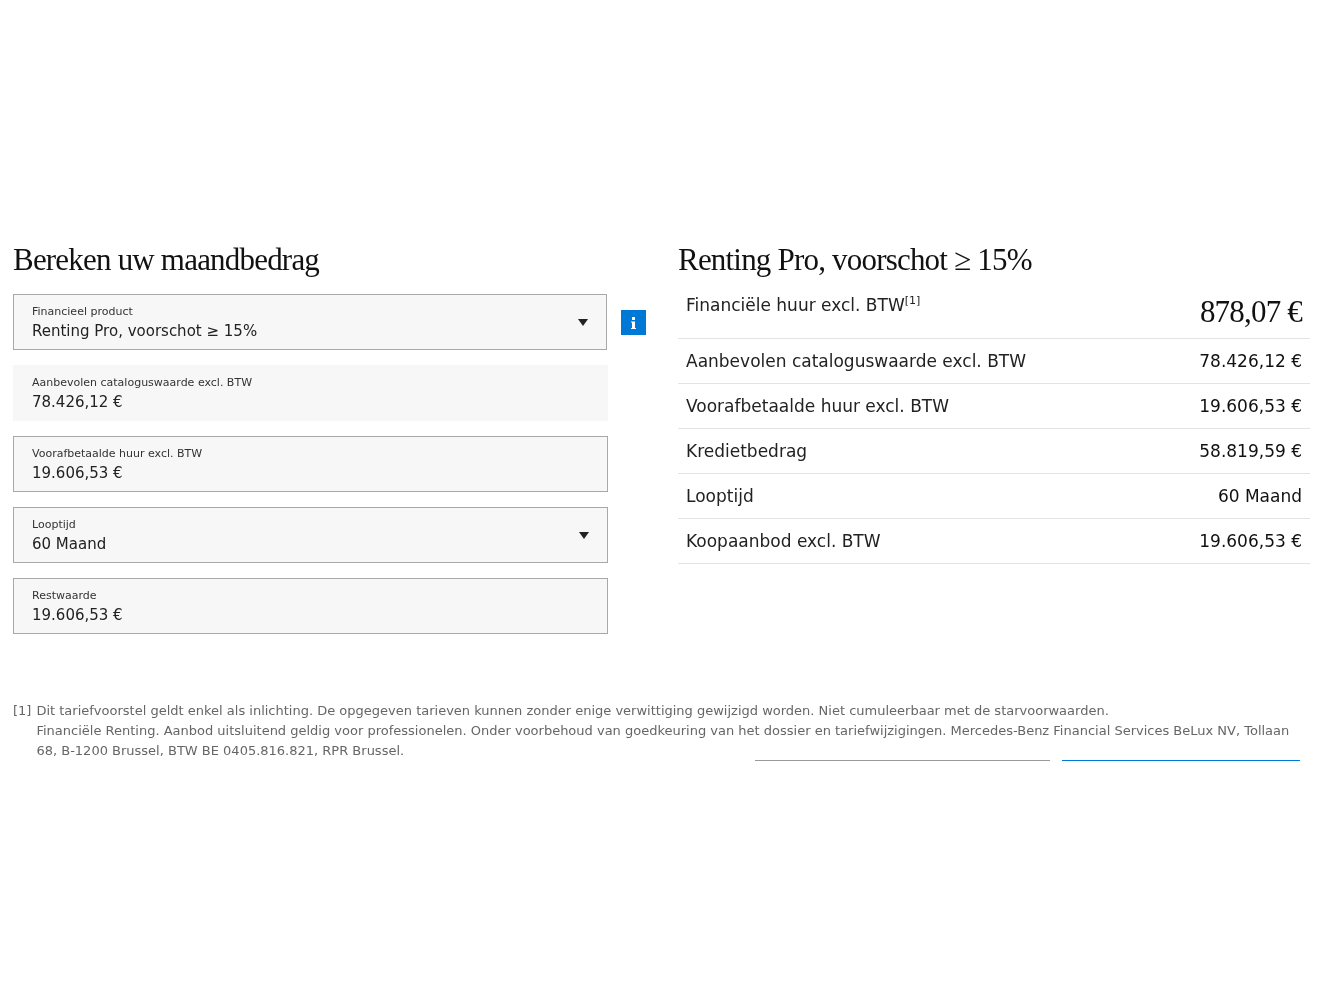 This screenshot has height=988, width=1318. I want to click on summary-value: 58.819,59 €, so click(1250, 451).